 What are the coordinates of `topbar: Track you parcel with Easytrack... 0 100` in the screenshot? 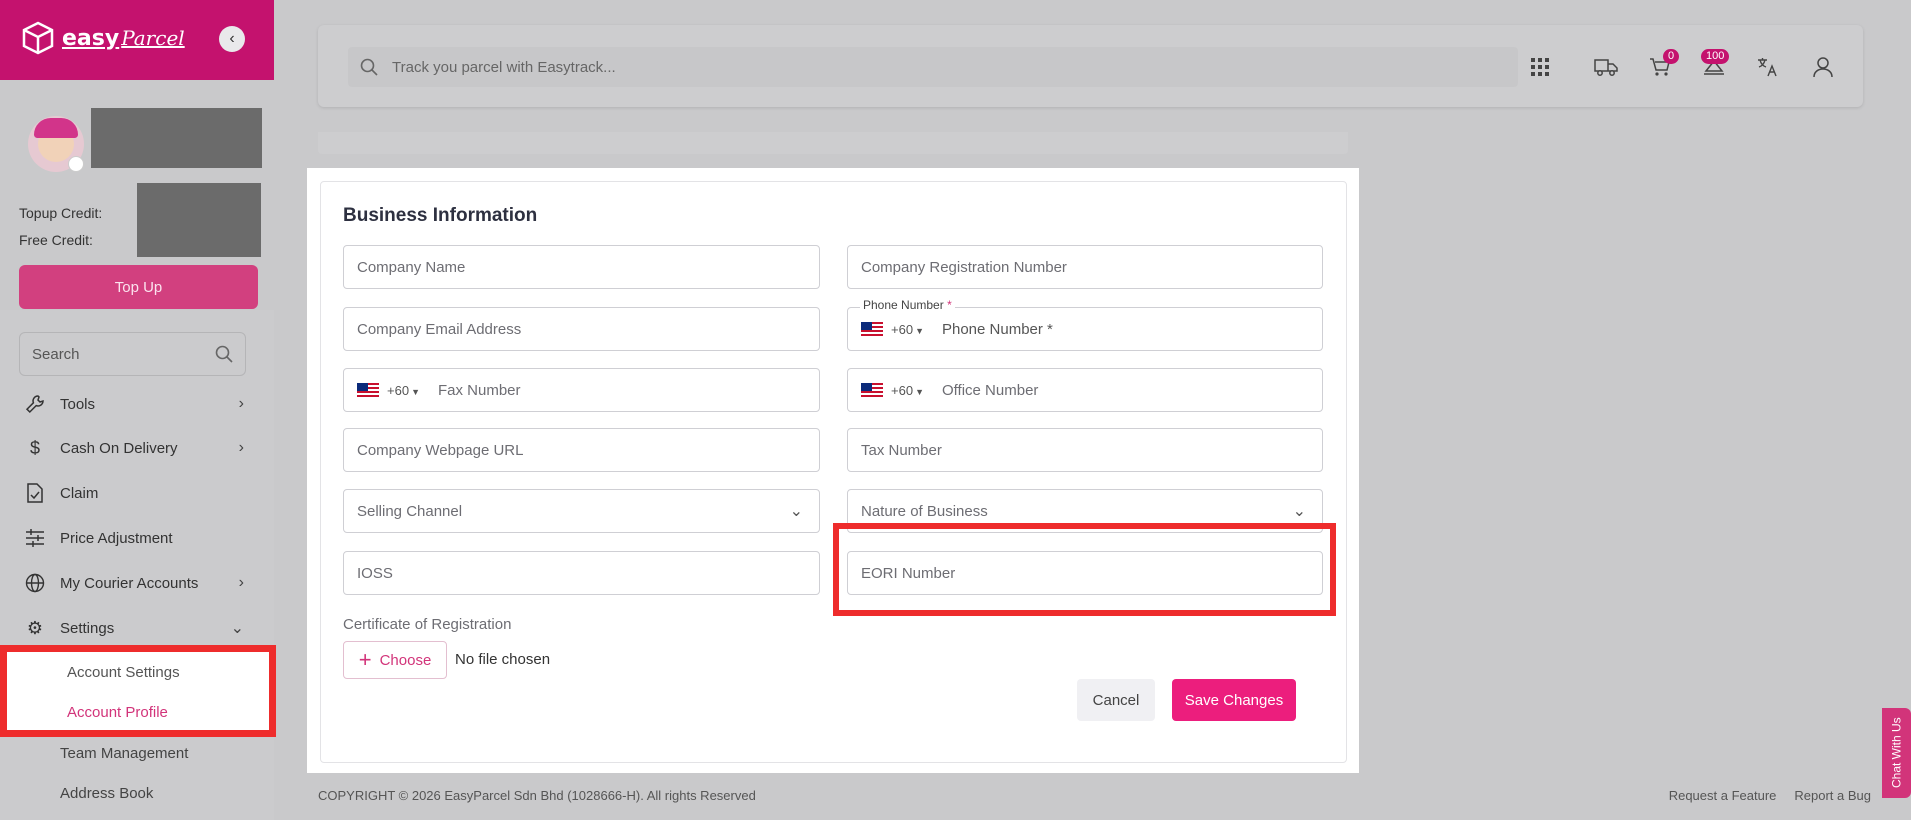 It's located at (1090, 66).